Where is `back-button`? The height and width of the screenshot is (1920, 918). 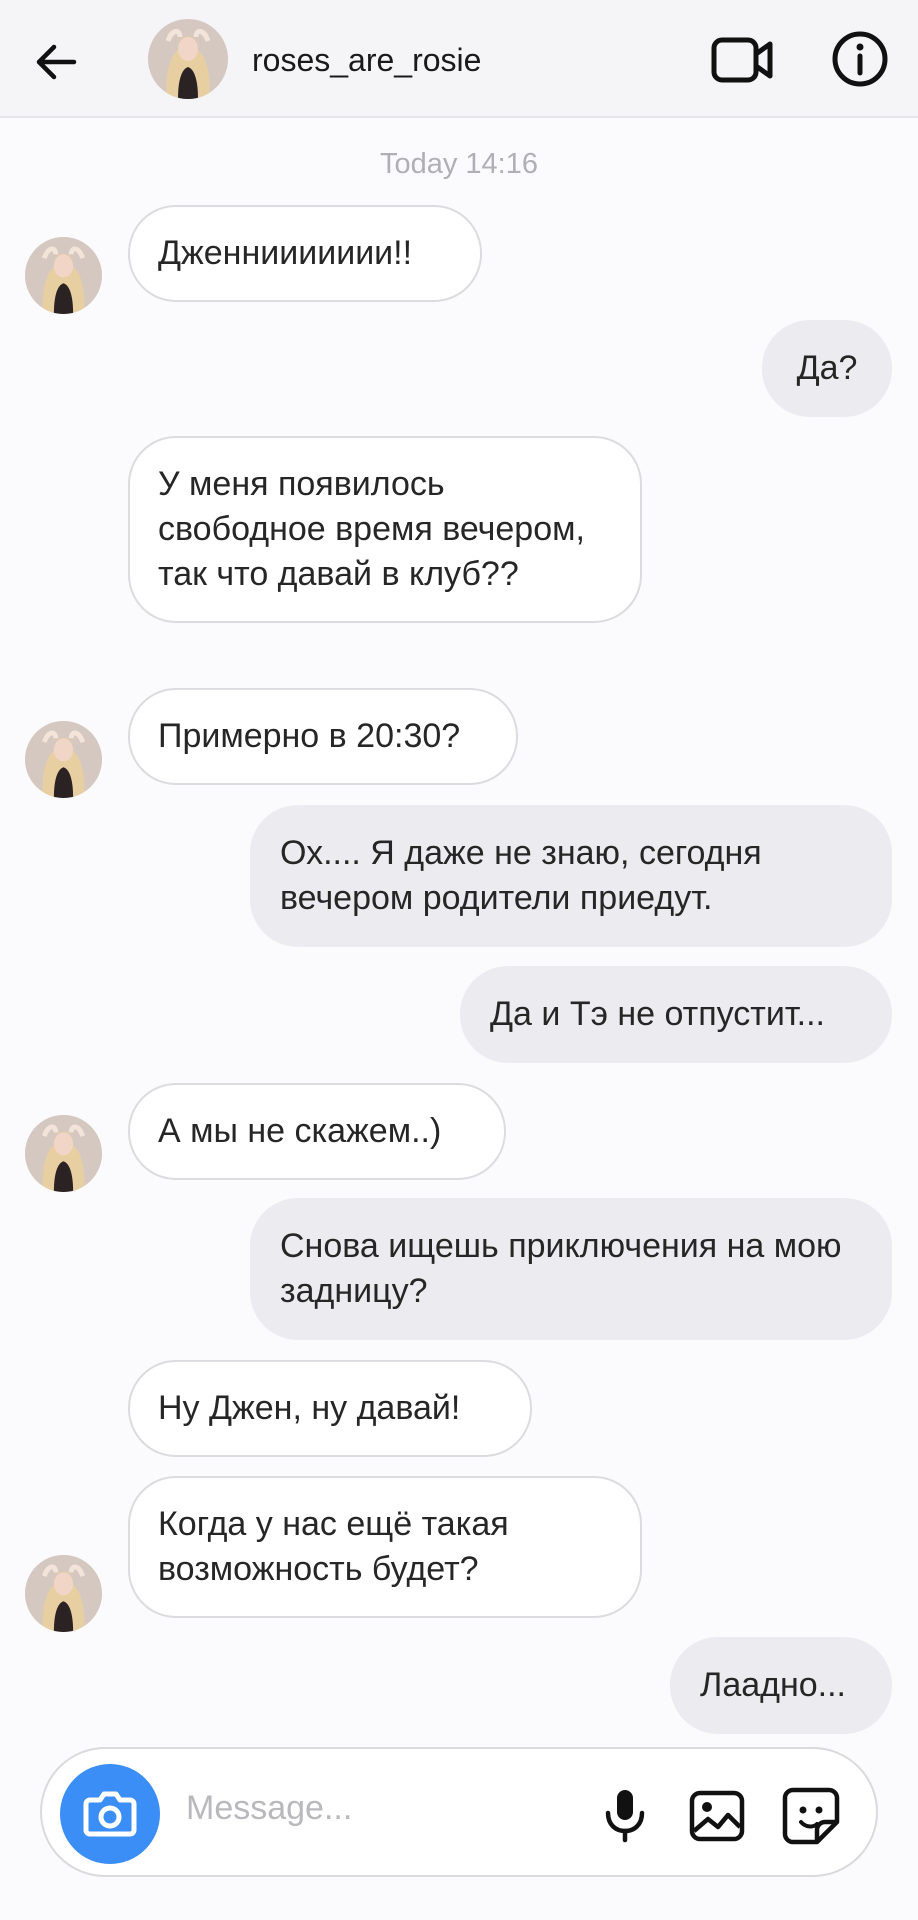 back-button is located at coordinates (56, 62).